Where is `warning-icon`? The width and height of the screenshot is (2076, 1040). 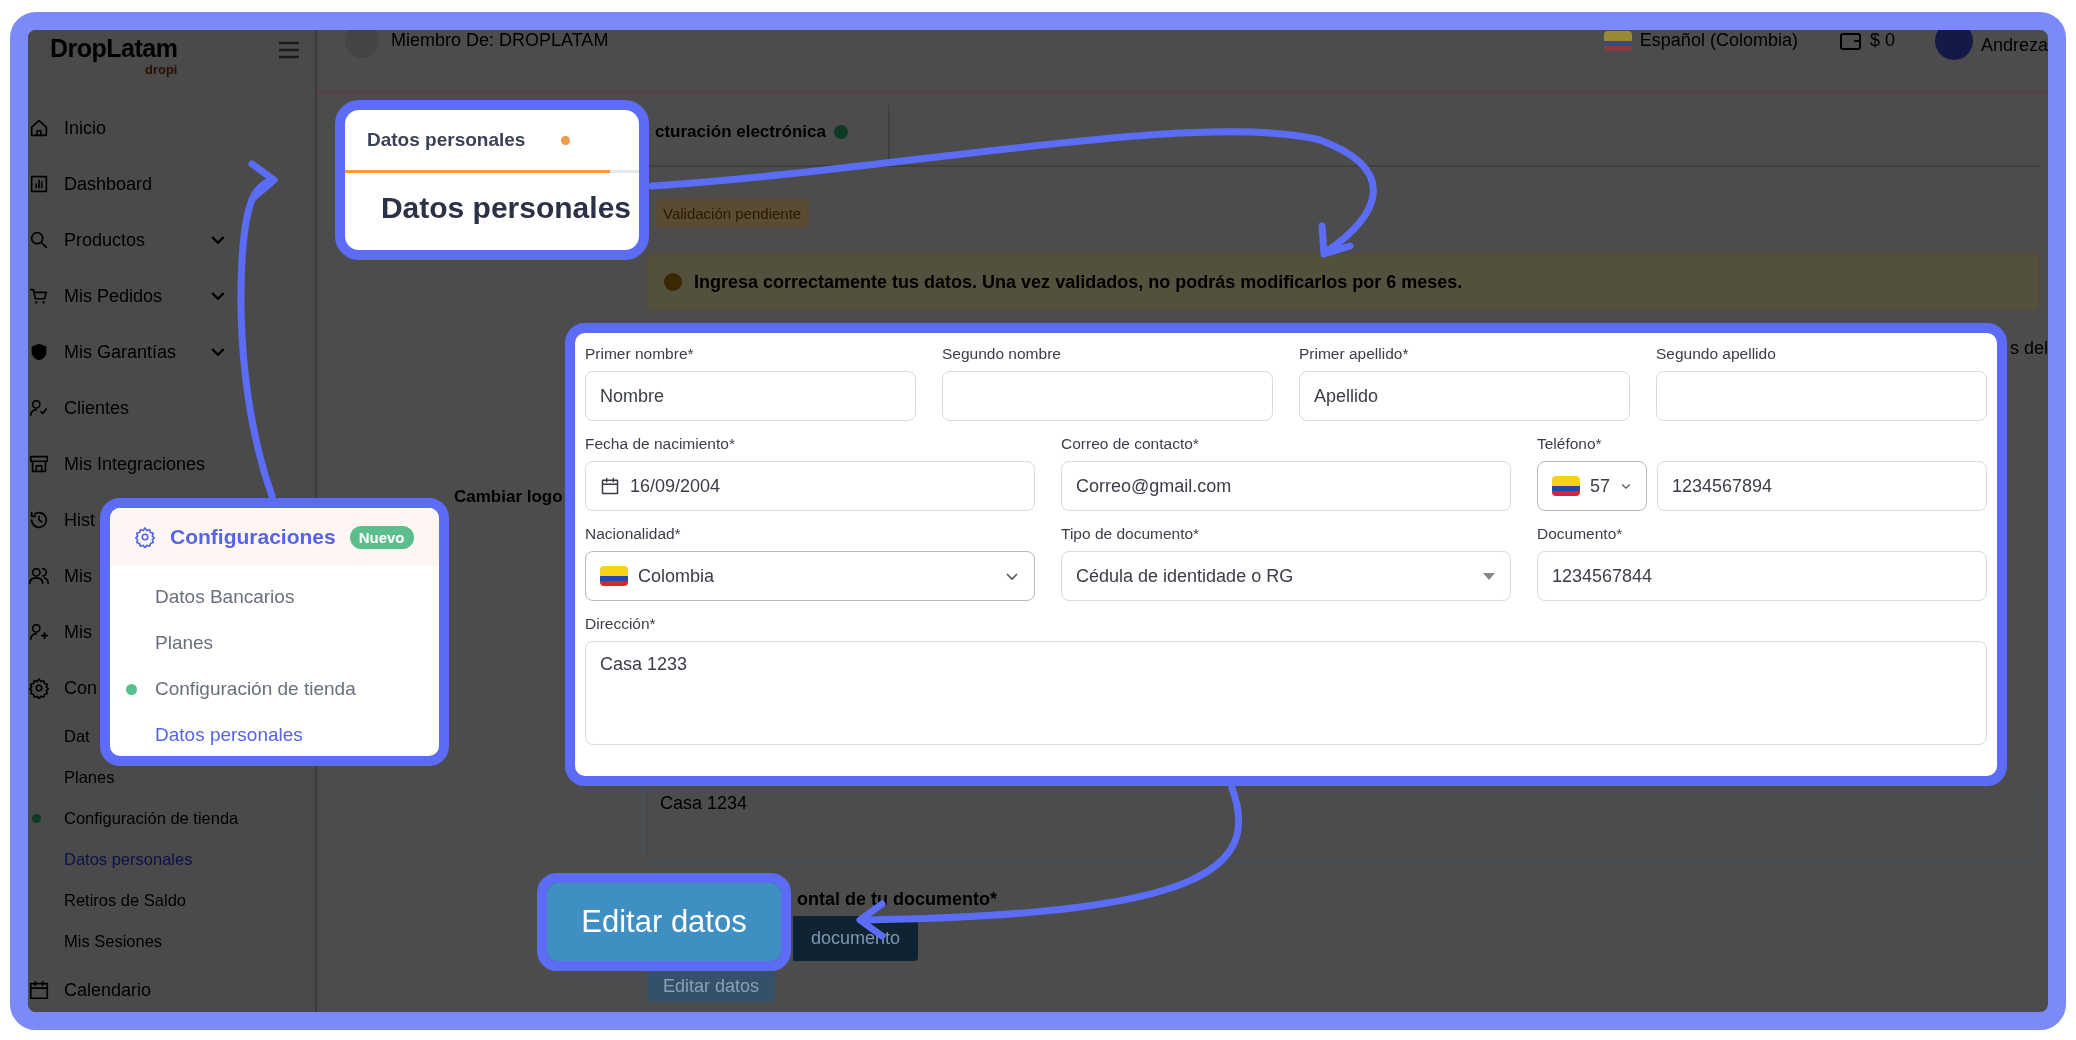
warning-icon is located at coordinates (673, 282).